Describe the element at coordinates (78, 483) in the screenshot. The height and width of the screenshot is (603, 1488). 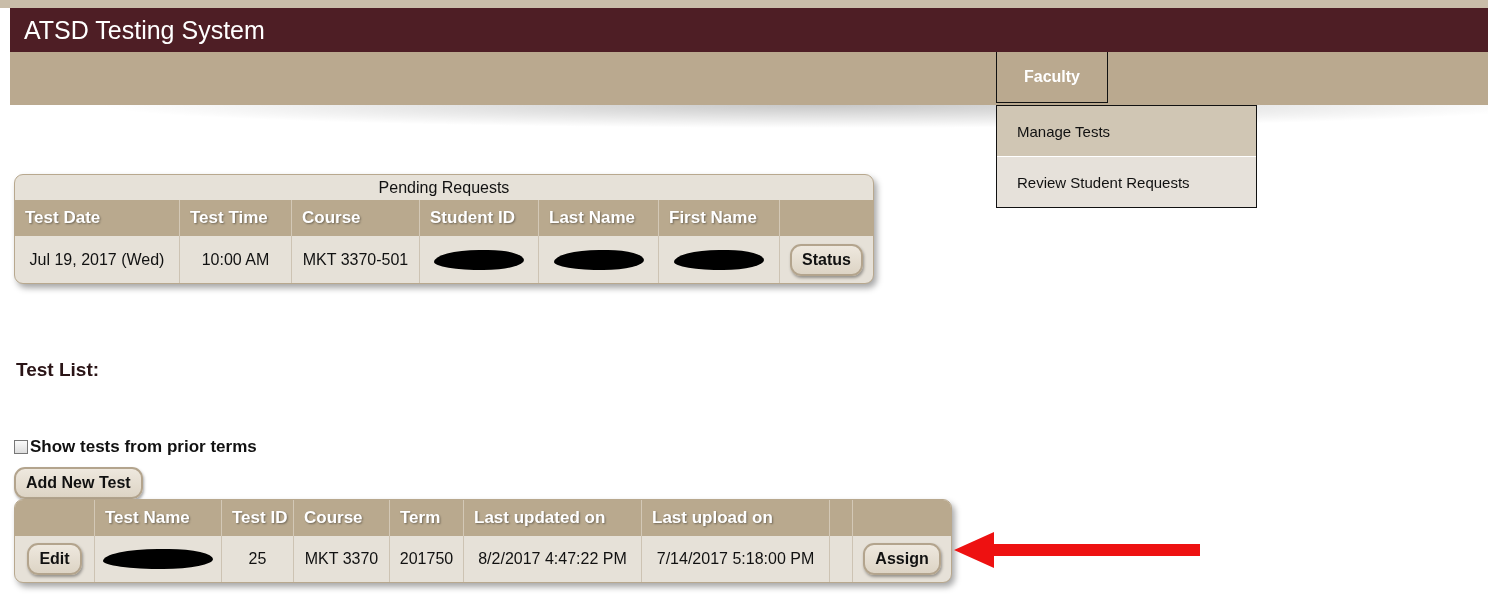
I see `add-new-test-button: Add New Test` at that location.